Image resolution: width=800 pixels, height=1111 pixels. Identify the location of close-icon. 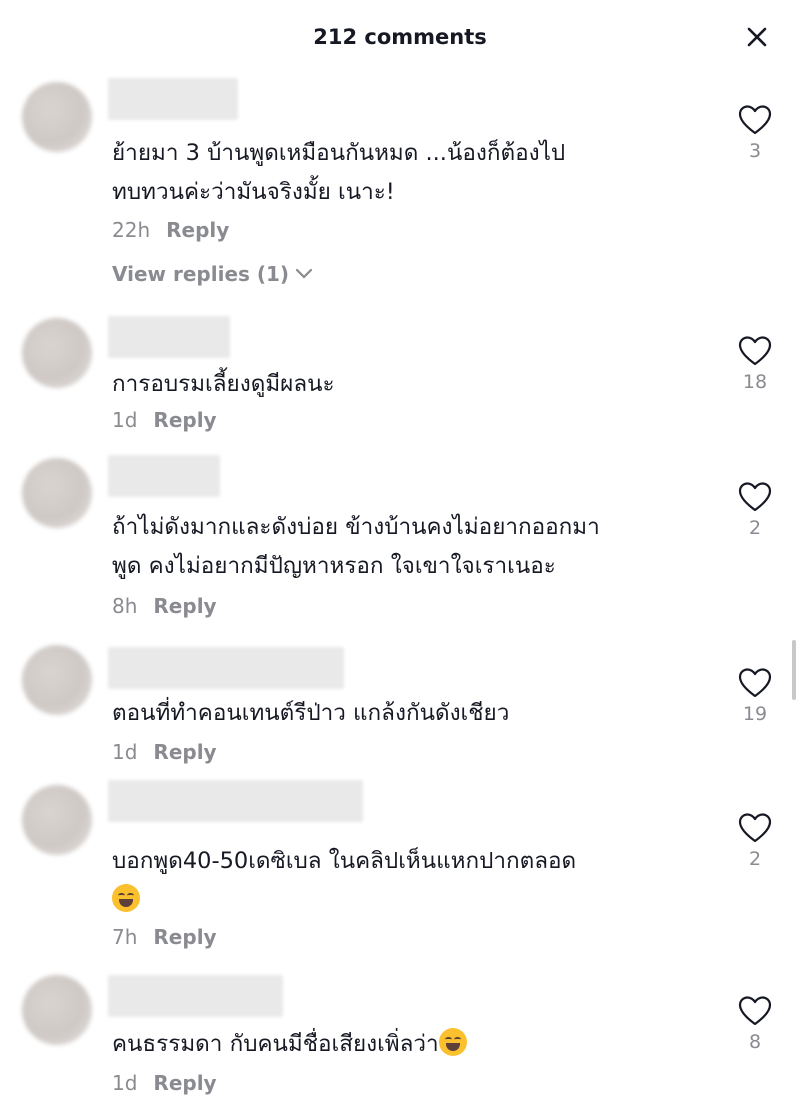
(757, 37).